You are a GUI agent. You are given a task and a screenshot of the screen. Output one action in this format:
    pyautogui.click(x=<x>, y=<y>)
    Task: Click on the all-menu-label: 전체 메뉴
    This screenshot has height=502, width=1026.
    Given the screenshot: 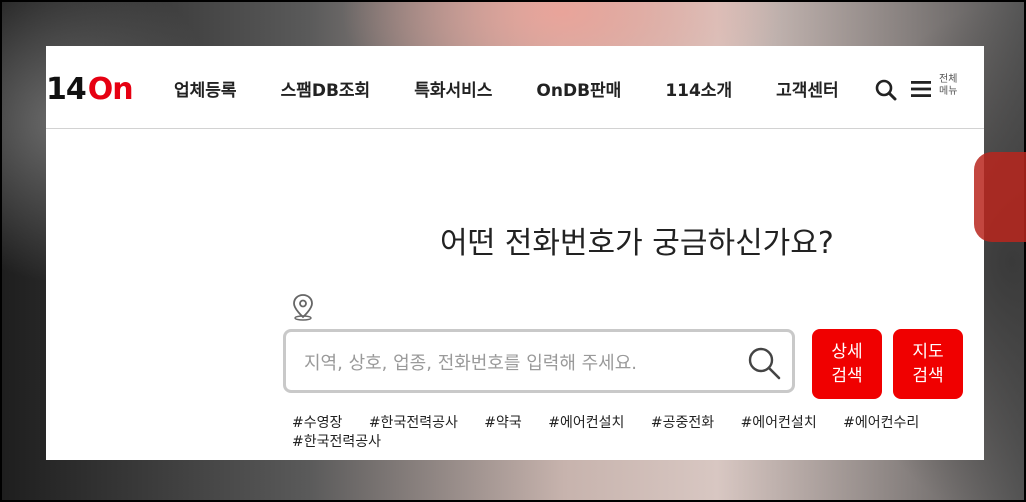 What is the action you would take?
    pyautogui.click(x=954, y=86)
    